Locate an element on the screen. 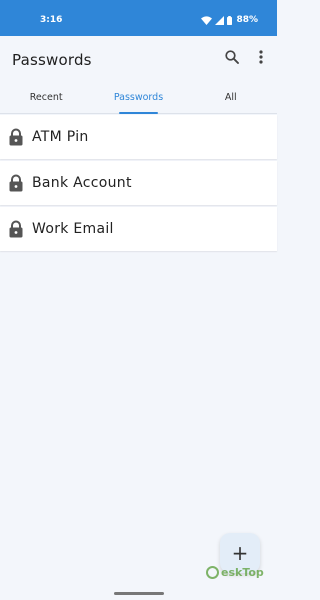 The height and width of the screenshot is (600, 320). password-item-bank-account: Bank Account is located at coordinates (138, 183).